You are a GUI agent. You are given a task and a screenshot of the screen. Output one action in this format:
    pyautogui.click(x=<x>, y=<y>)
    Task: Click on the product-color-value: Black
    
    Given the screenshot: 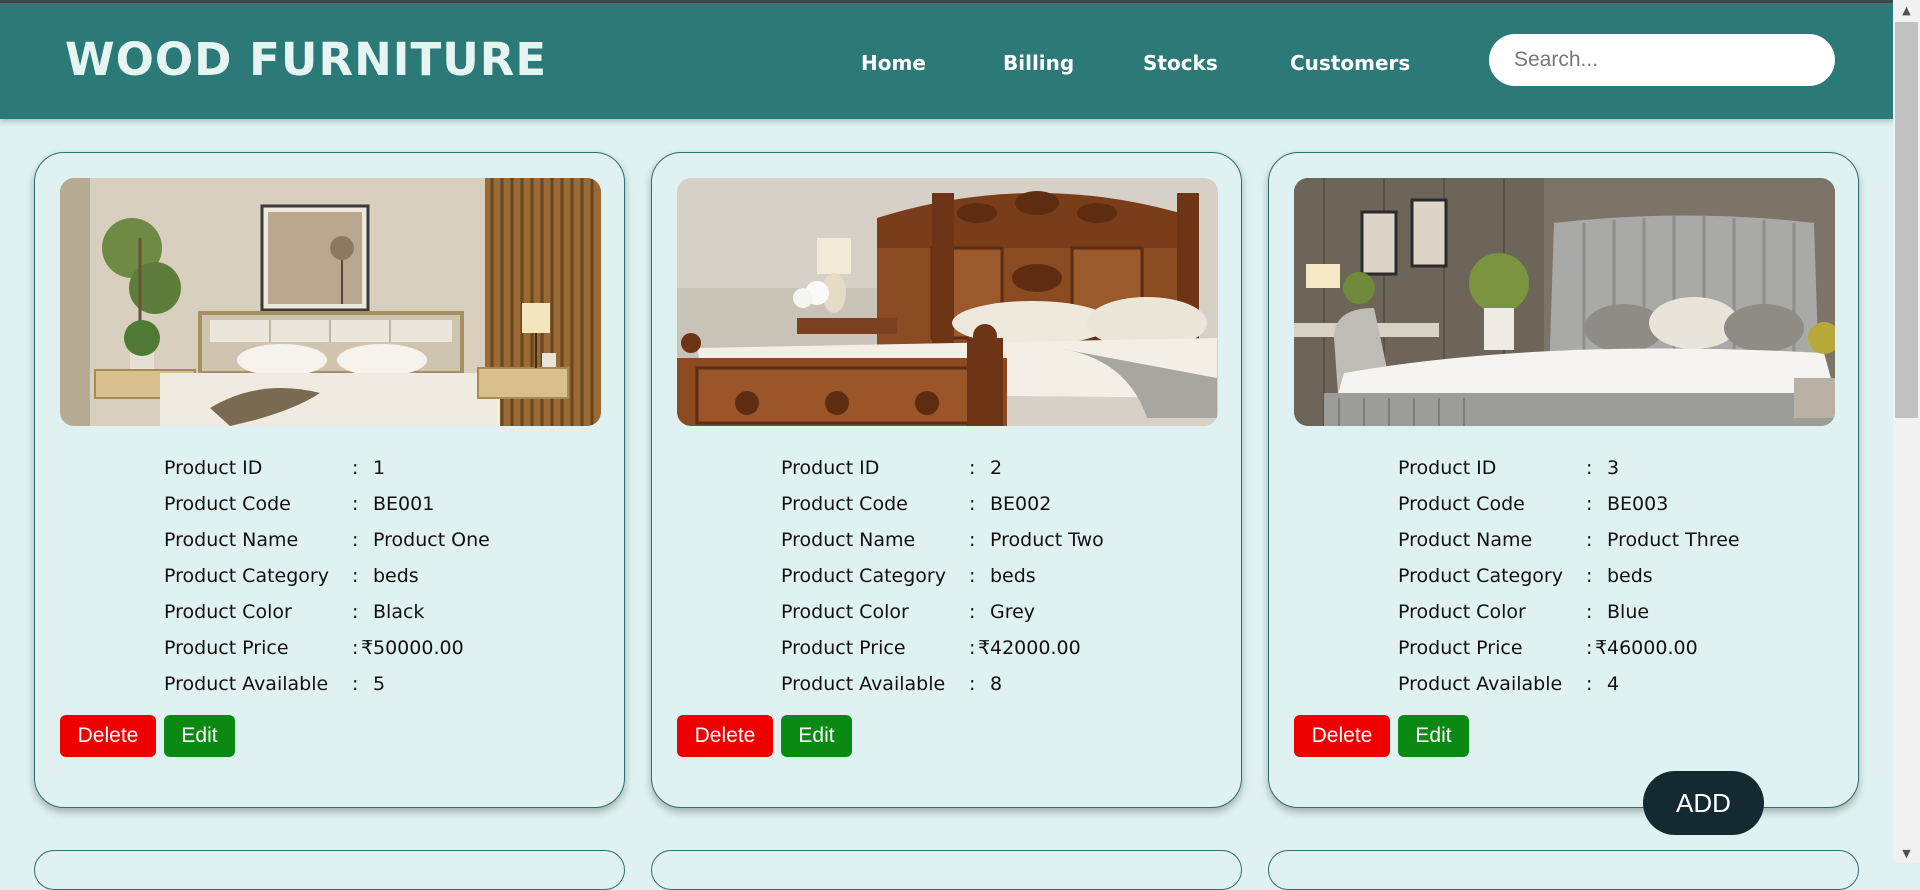 What is the action you would take?
    pyautogui.click(x=399, y=612)
    